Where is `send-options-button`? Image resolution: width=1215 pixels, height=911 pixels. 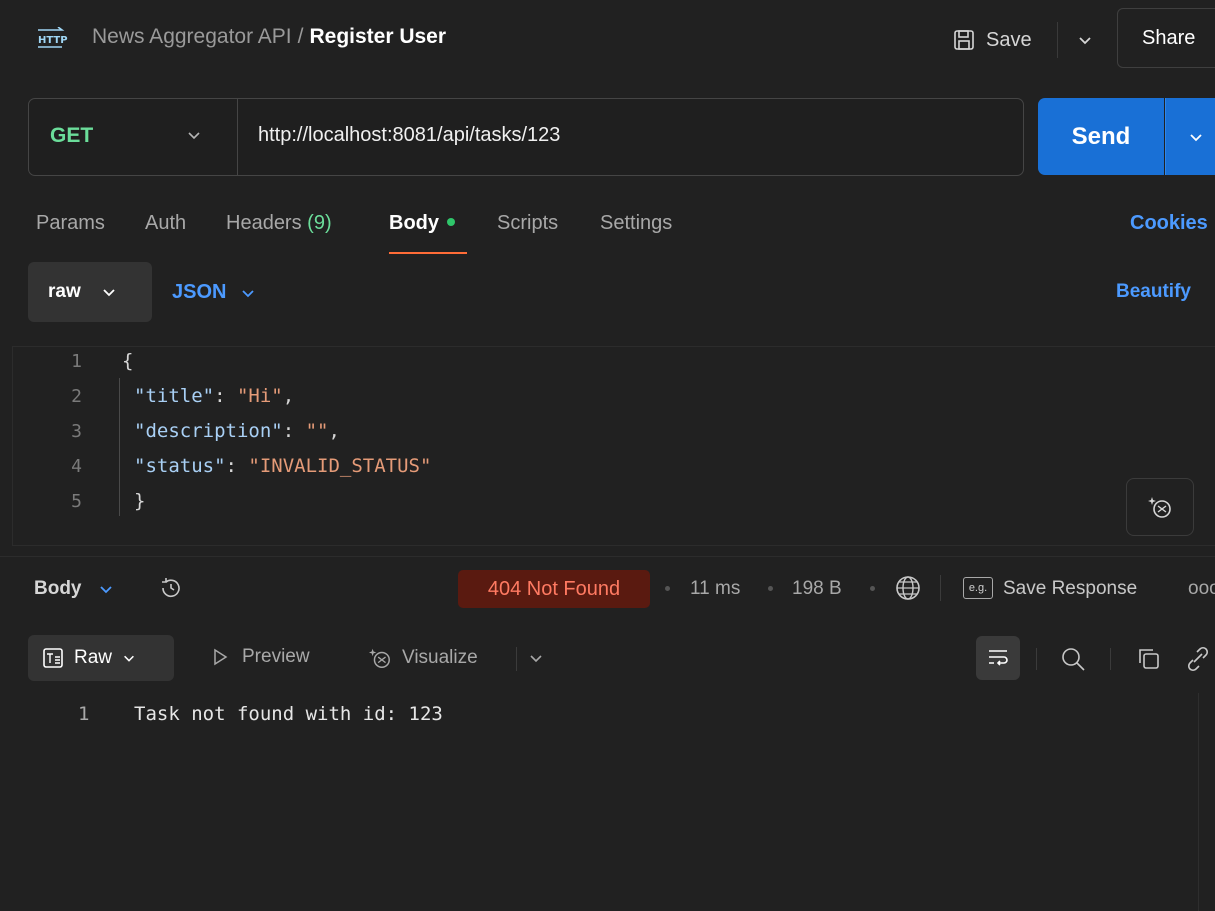
send-options-button is located at coordinates (1190, 136).